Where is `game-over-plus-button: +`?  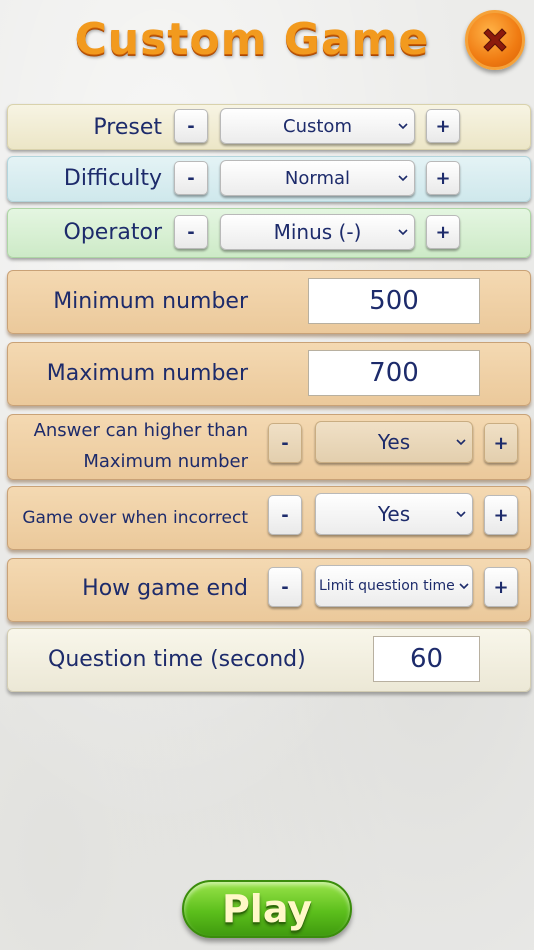
game-over-plus-button: + is located at coordinates (501, 515).